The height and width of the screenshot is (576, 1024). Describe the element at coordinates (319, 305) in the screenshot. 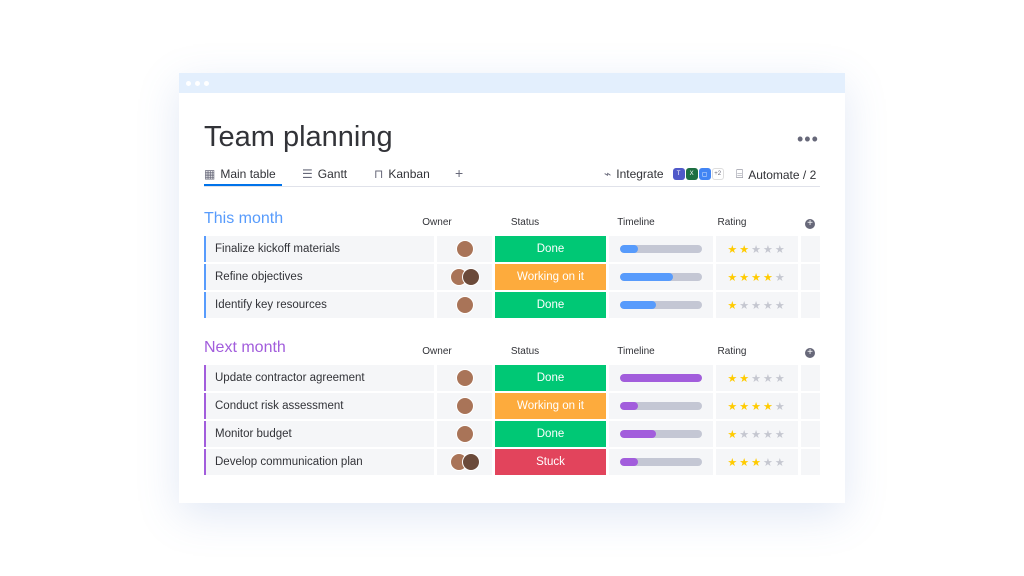

I see `item-name: Identify key resources` at that location.